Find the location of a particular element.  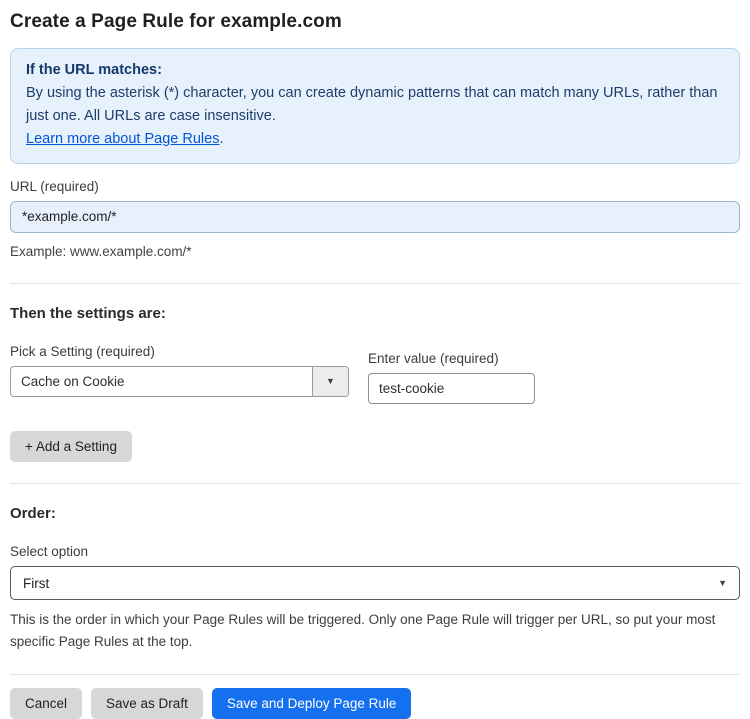

info-box-heading: If the URL matches: is located at coordinates (94, 70).